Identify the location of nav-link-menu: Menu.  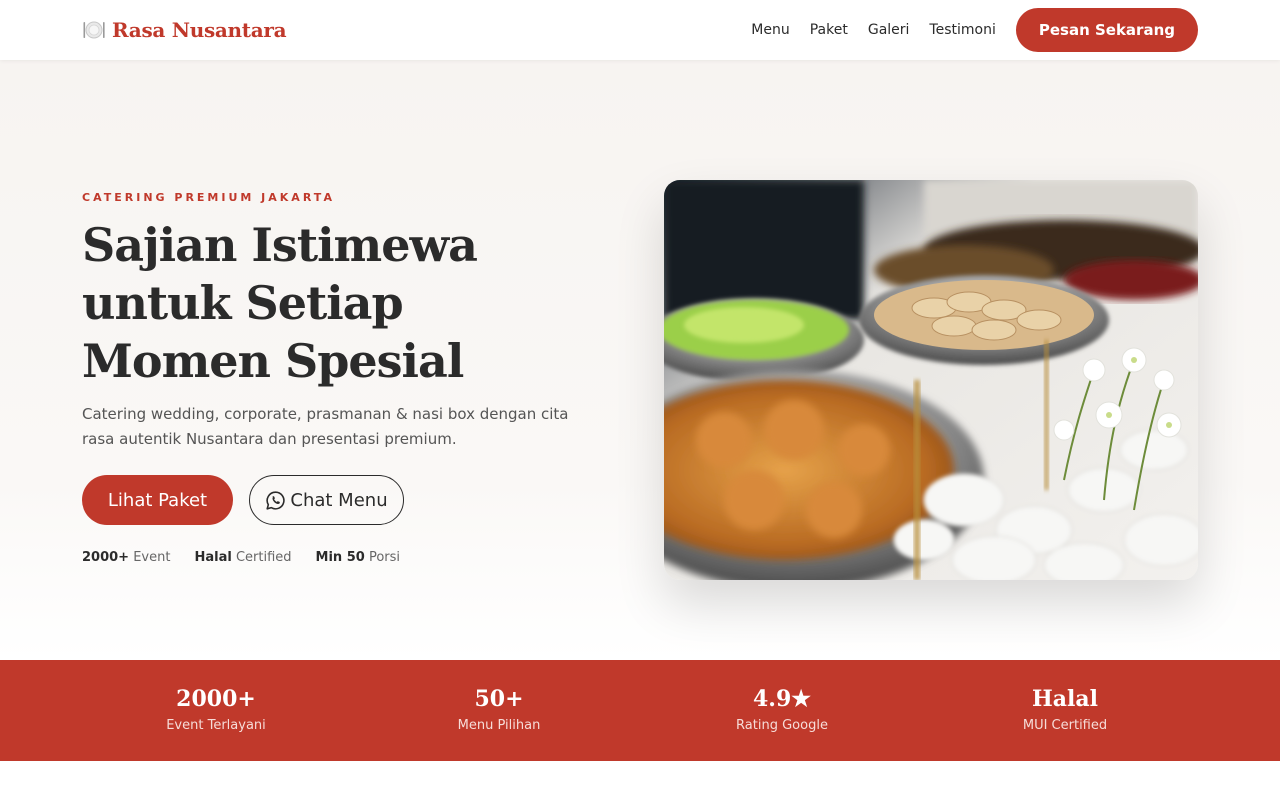
(770, 30).